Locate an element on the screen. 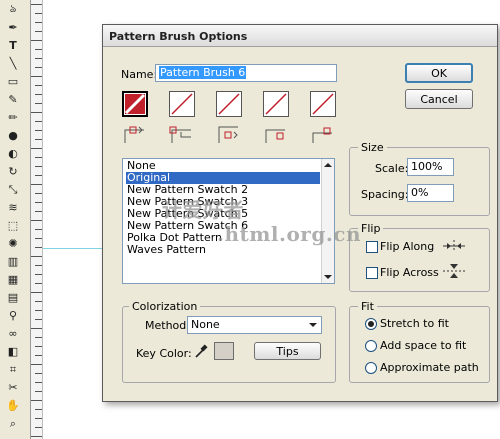 This screenshot has width=500, height=439. eyedropper-tool-icon: ⚲ is located at coordinates (13, 315).